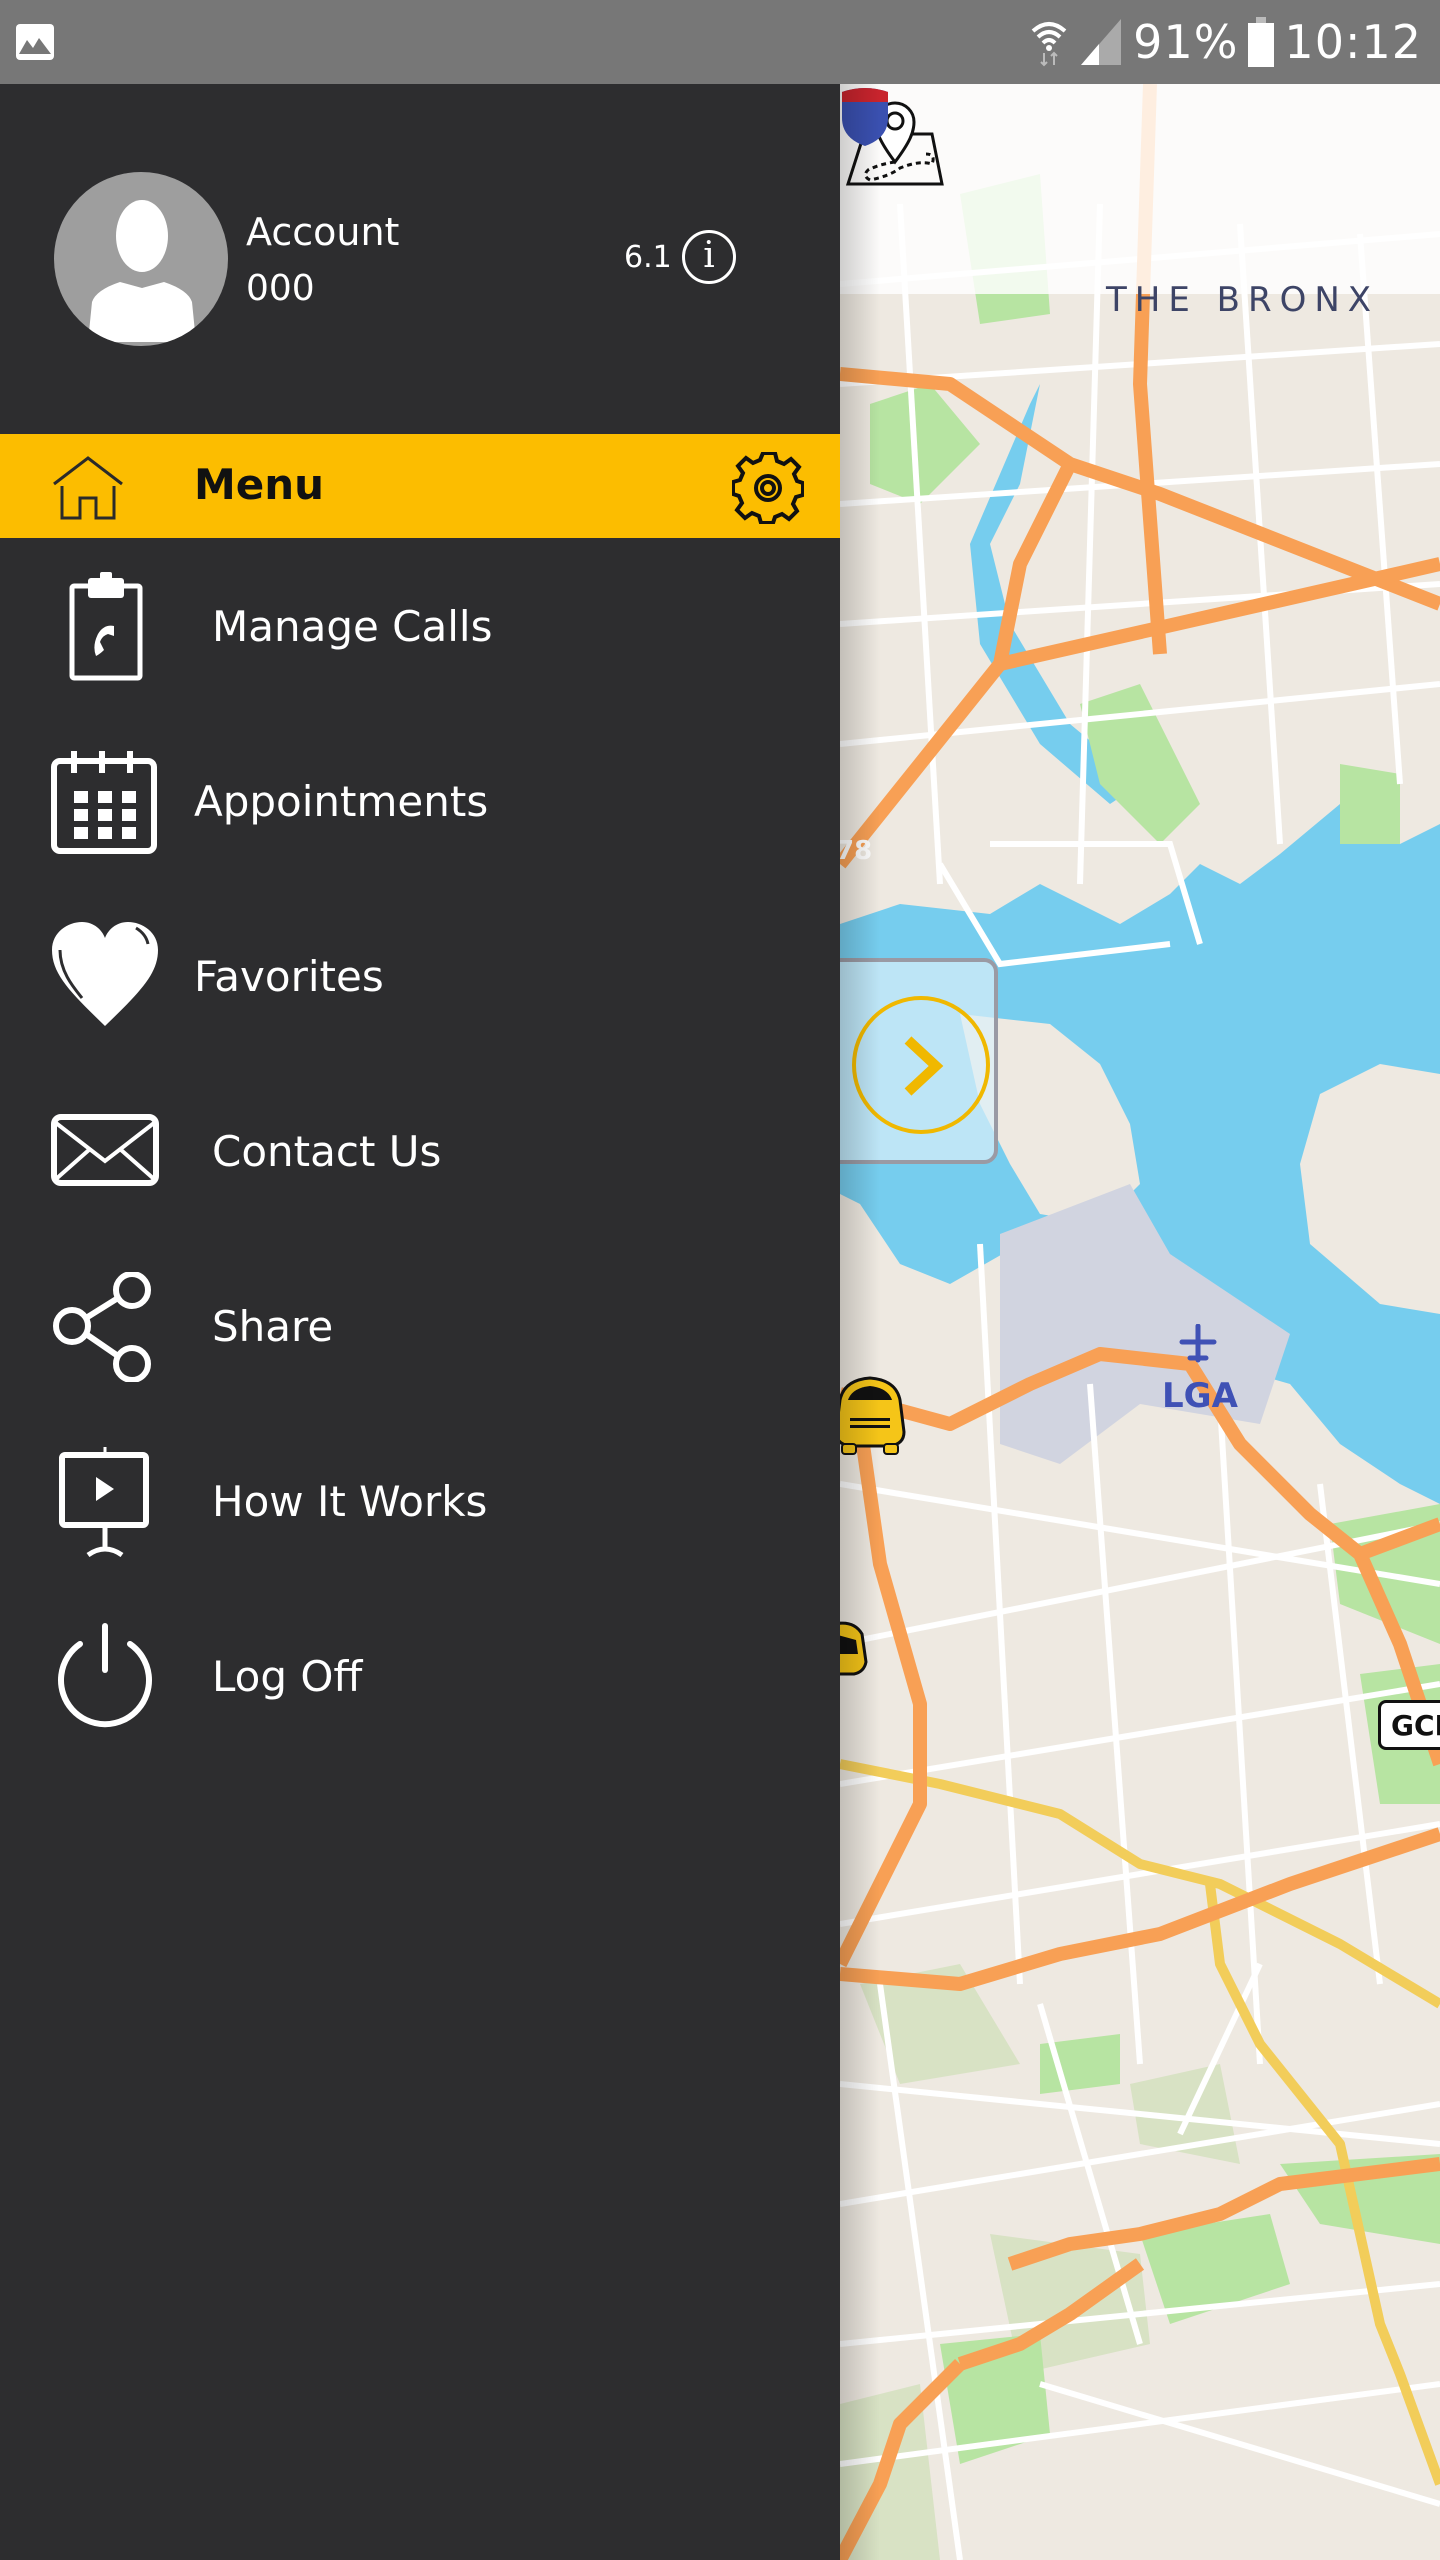 Image resolution: width=1440 pixels, height=2560 pixels. Describe the element at coordinates (142, 271) in the screenshot. I see `user-silhouette-icon` at that location.